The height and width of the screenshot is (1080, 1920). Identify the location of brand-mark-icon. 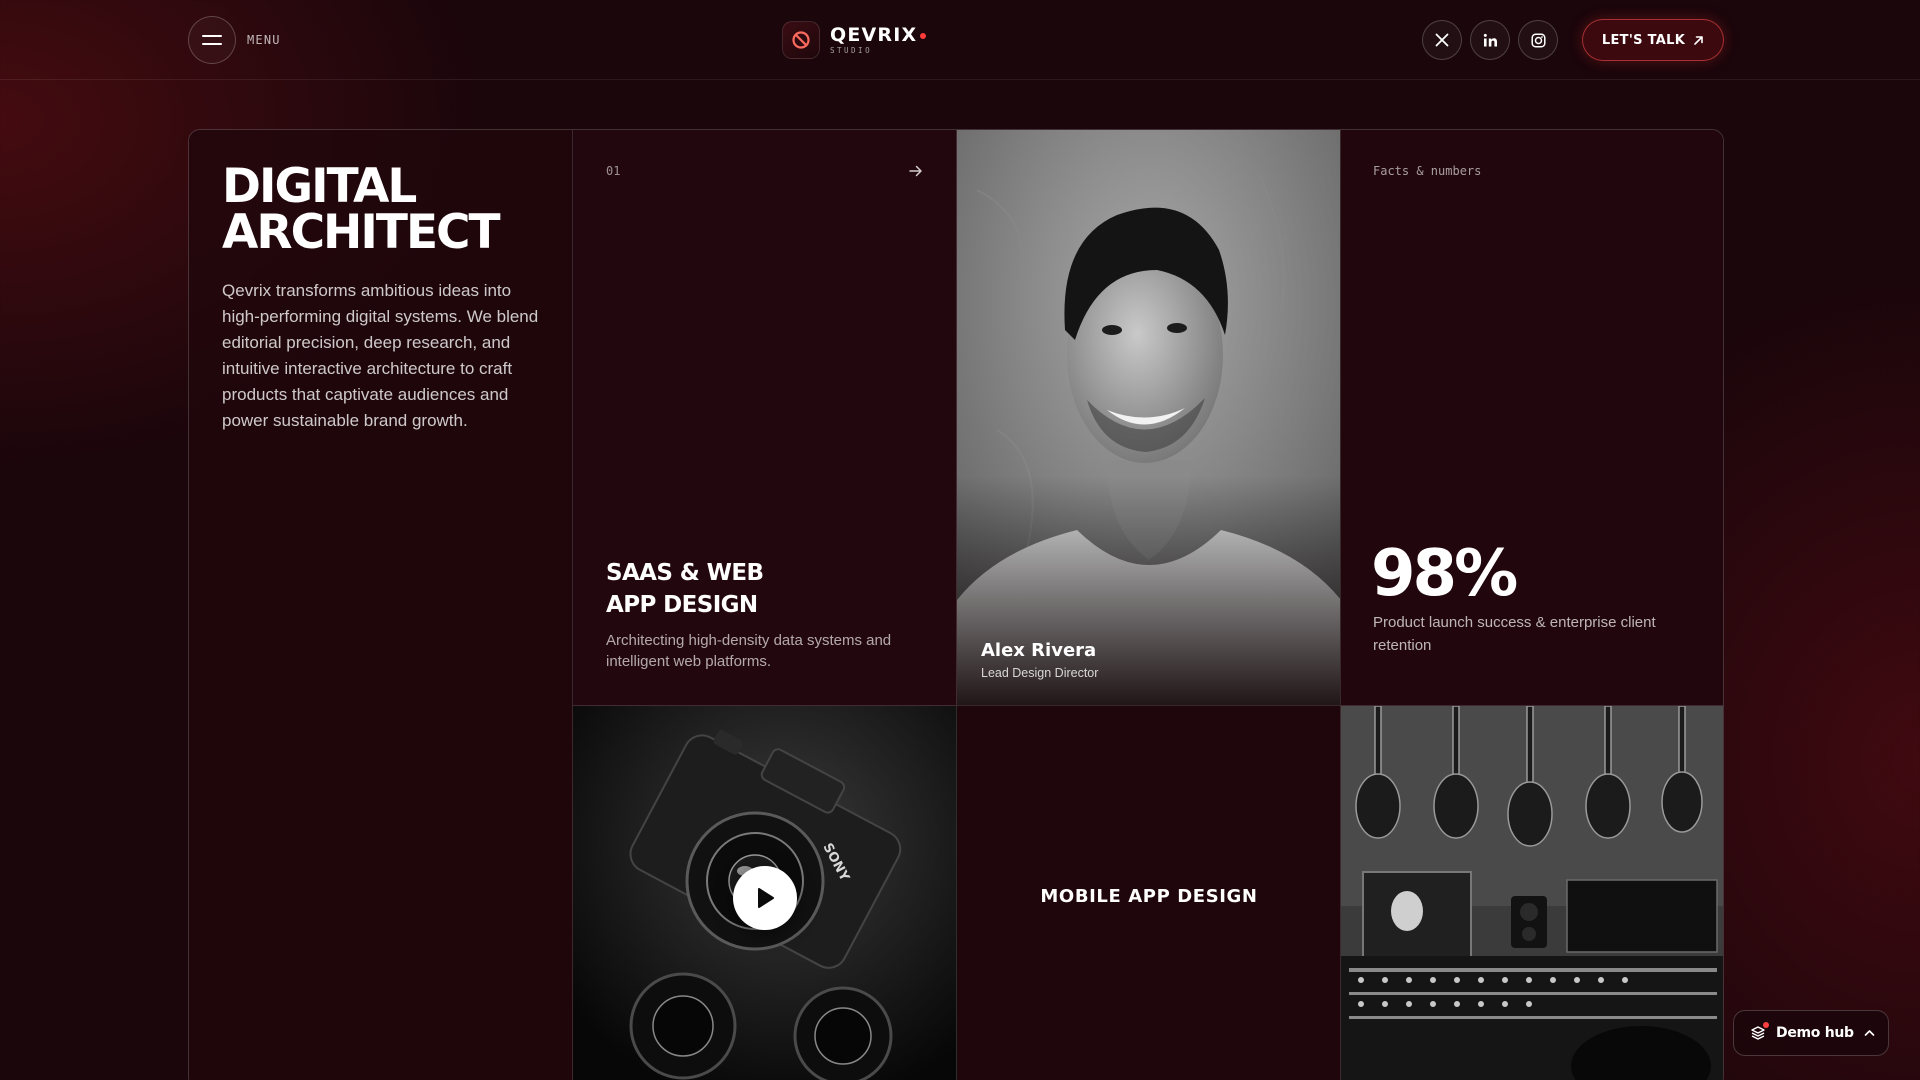
(801, 40).